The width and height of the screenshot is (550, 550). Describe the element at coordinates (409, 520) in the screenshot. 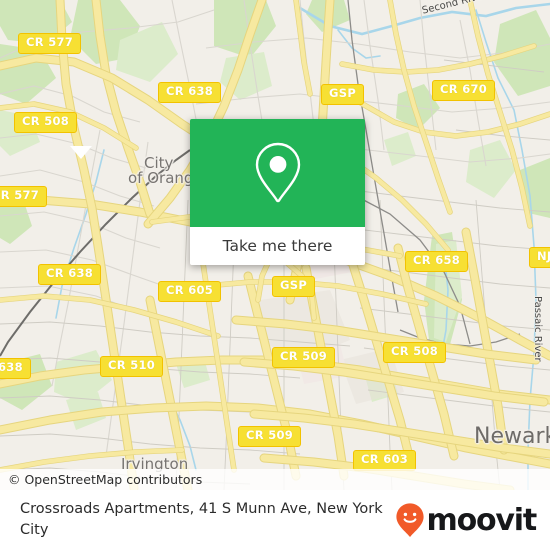

I see `moovit-pin-icon` at that location.